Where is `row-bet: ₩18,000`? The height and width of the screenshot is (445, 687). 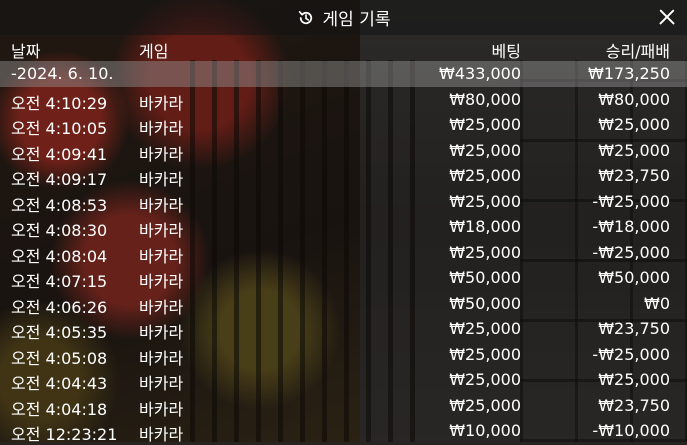
row-bet: ₩18,000 is located at coordinates (485, 226).